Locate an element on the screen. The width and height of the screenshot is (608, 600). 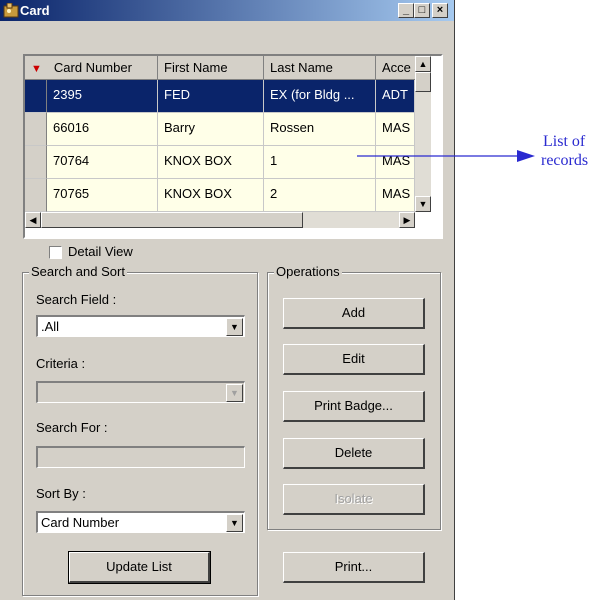
table-row: 2395 FED EX (for Bldg ... ADT is located at coordinates (220, 96).